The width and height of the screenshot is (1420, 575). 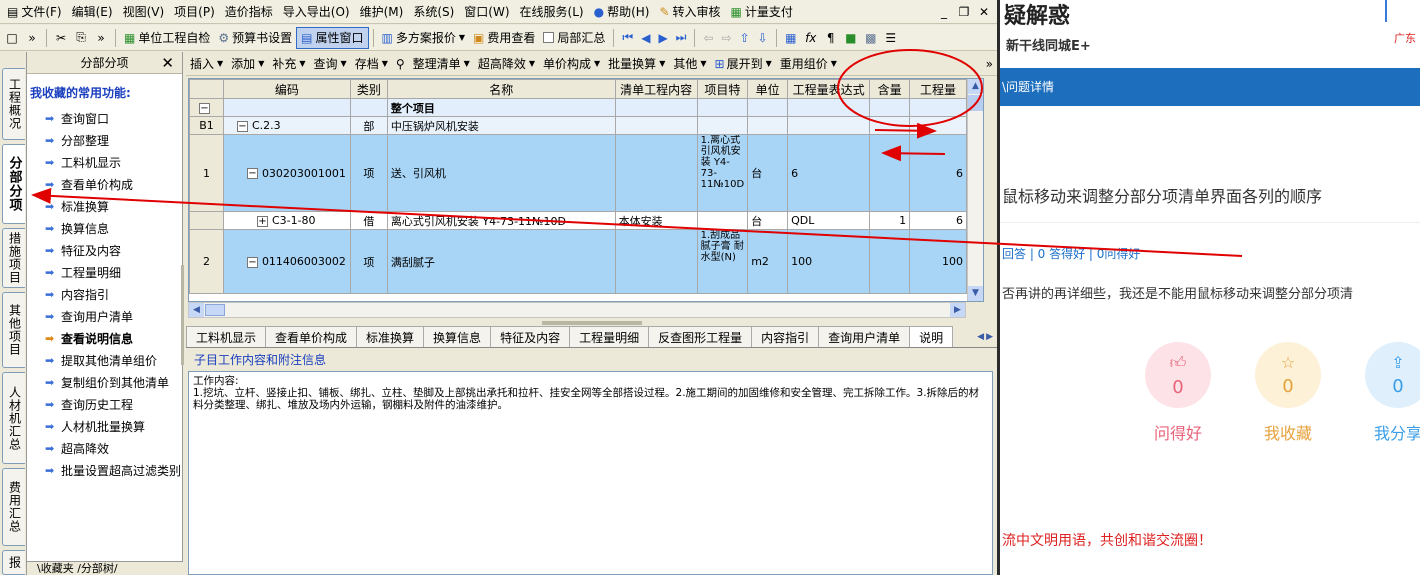 What do you see at coordinates (194, 12) in the screenshot?
I see `menu-project: 项目(P)` at bounding box center [194, 12].